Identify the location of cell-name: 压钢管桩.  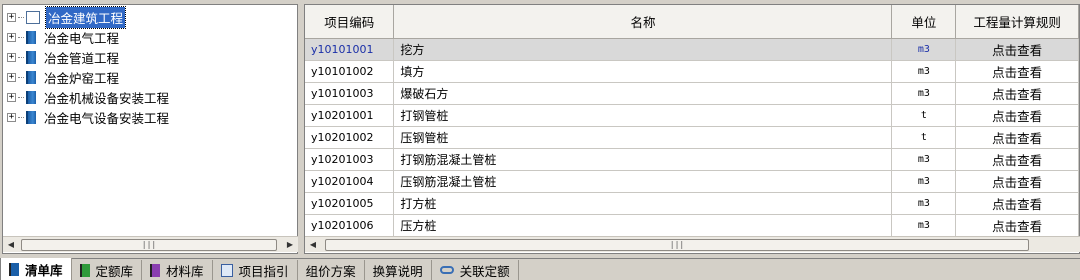
(643, 137).